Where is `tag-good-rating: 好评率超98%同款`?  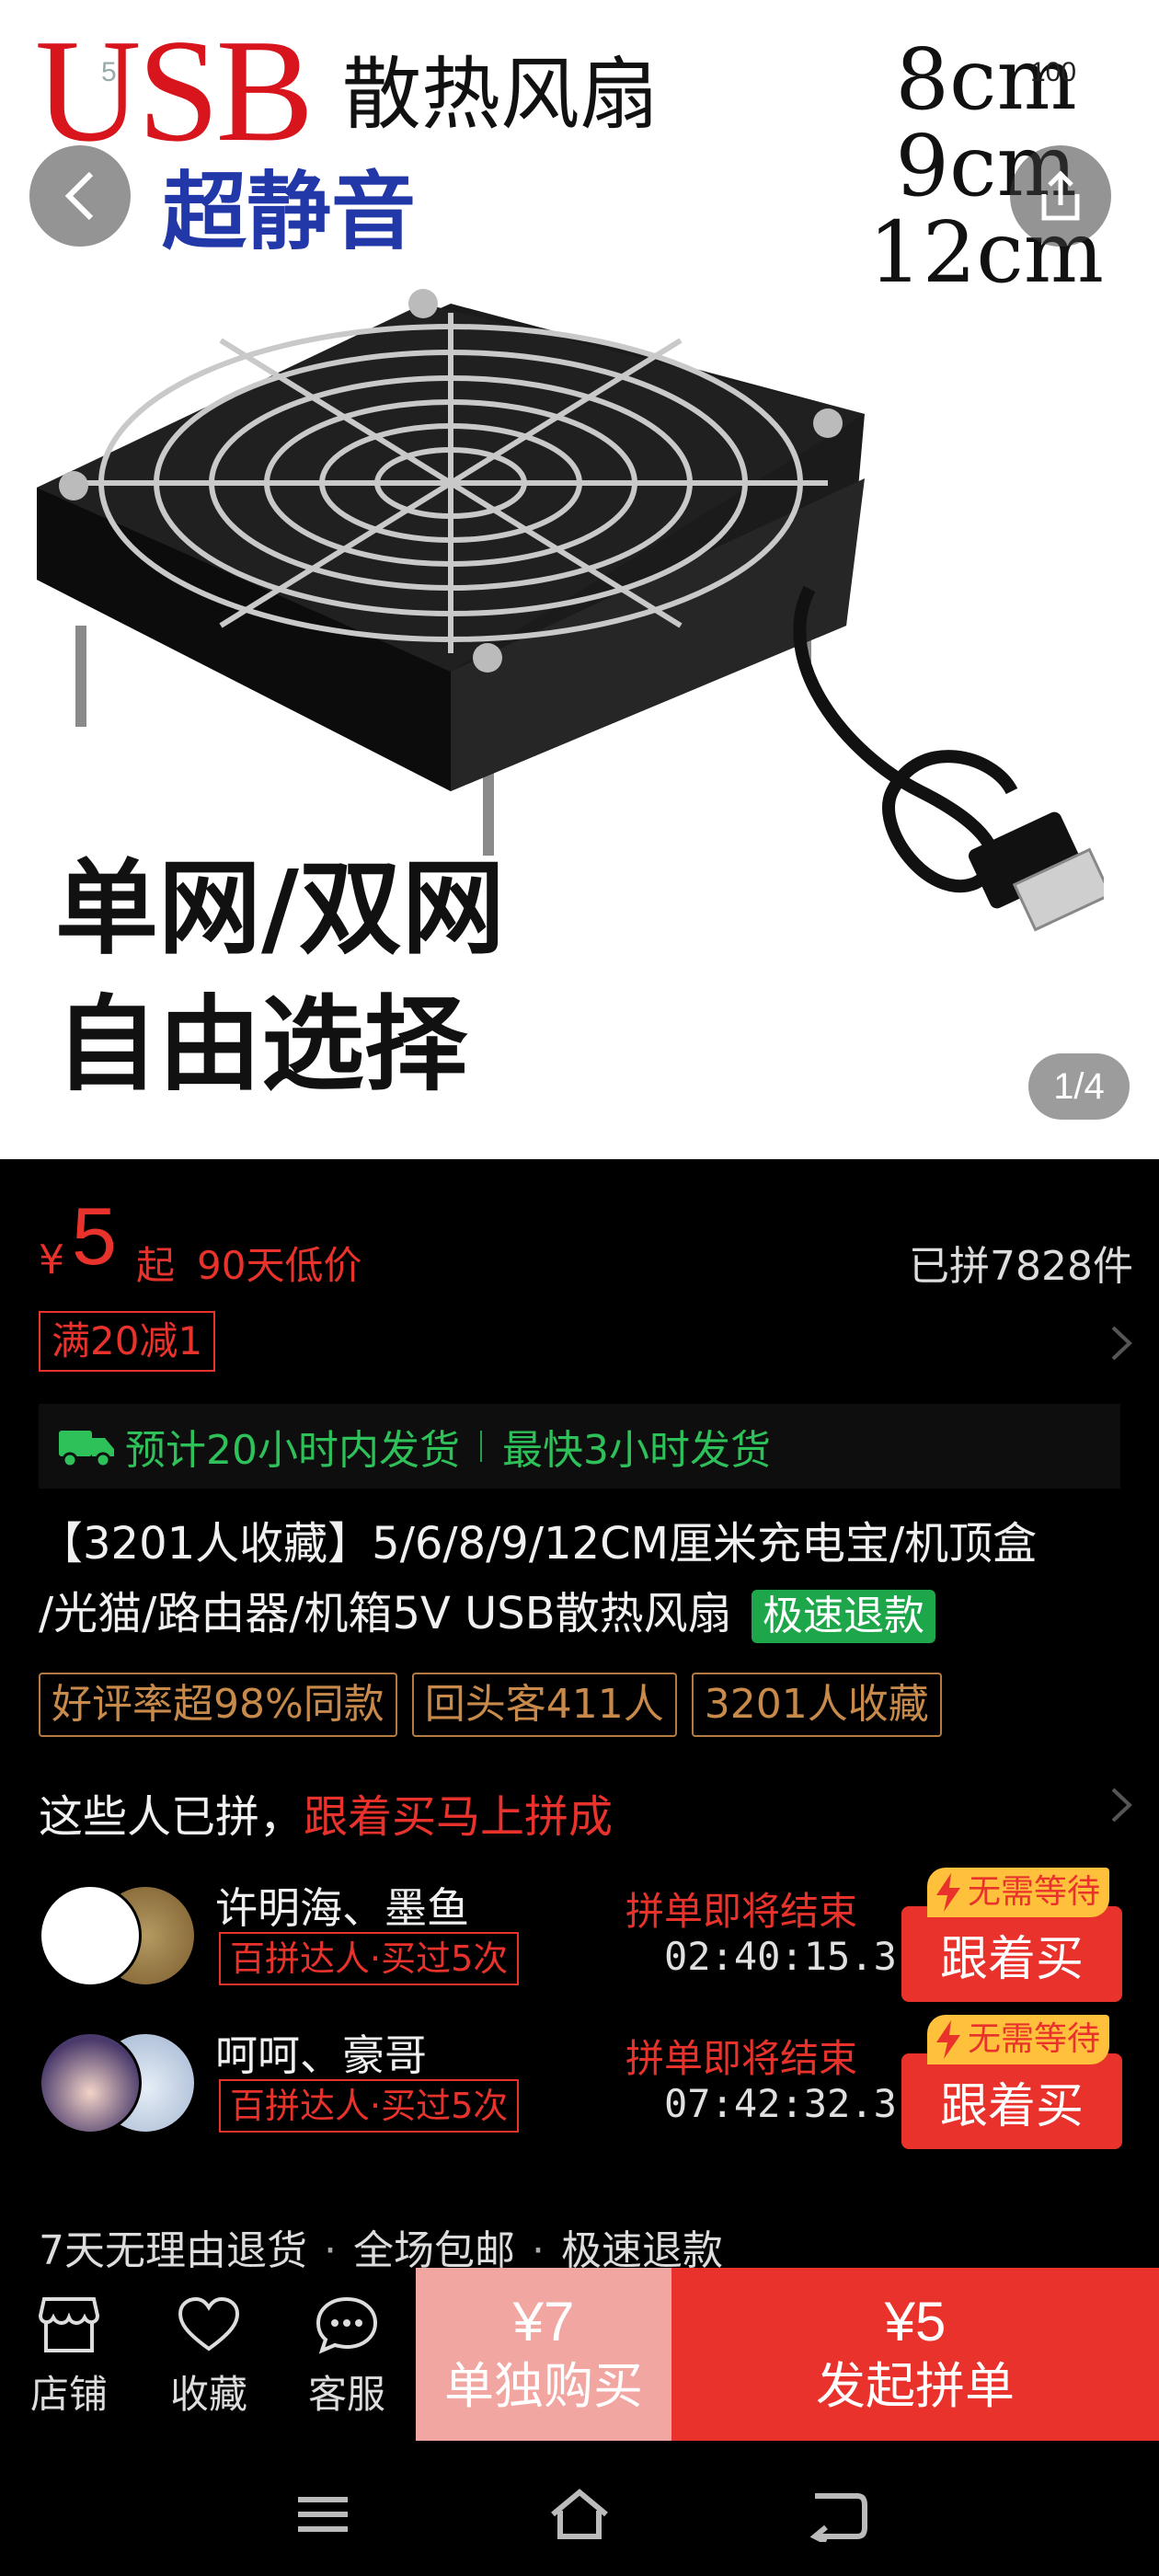
tag-good-rating: 好评率超98%同款 is located at coordinates (218, 1705).